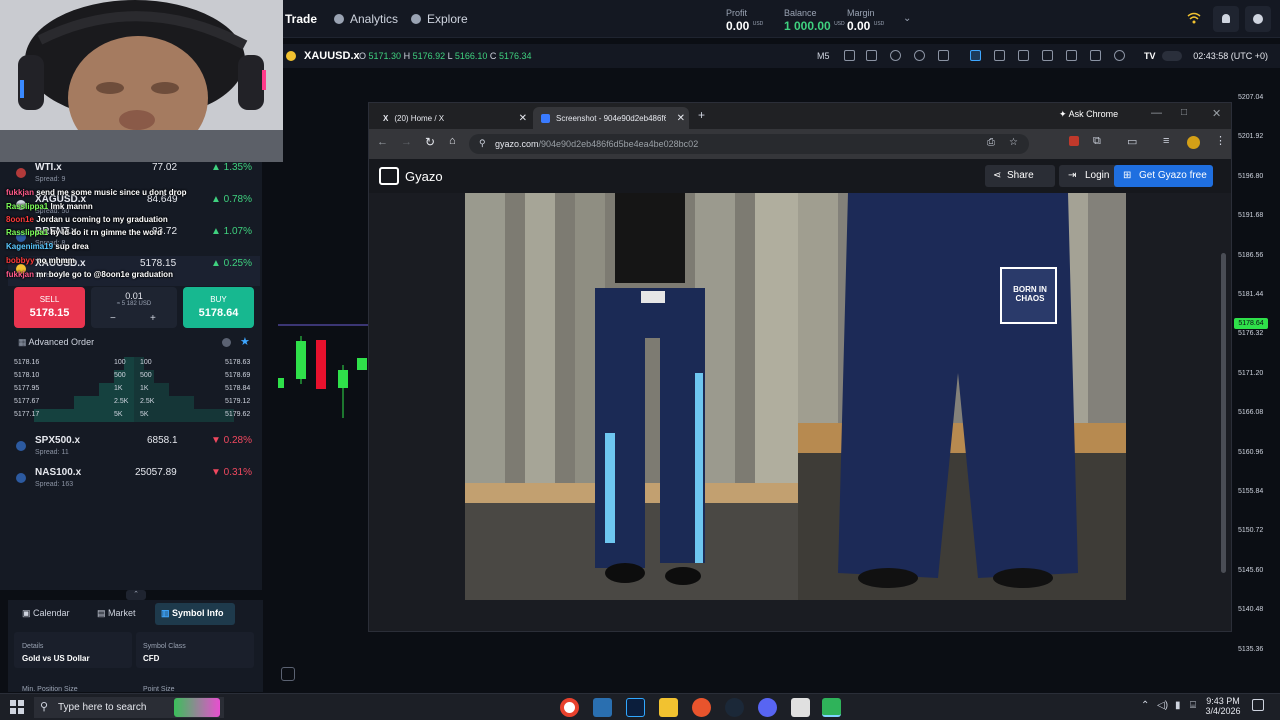 The height and width of the screenshot is (720, 1280). I want to click on nav-analytics: Analytics, so click(366, 19).